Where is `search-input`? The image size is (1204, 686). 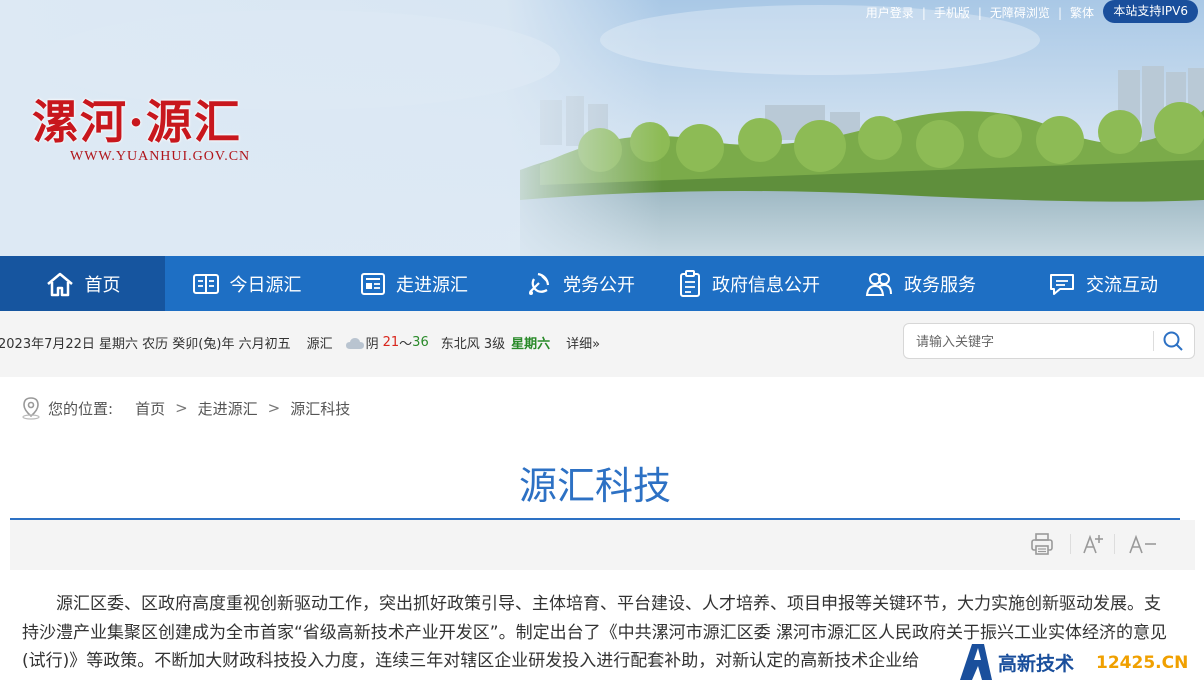
search-input is located at coordinates (1031, 342).